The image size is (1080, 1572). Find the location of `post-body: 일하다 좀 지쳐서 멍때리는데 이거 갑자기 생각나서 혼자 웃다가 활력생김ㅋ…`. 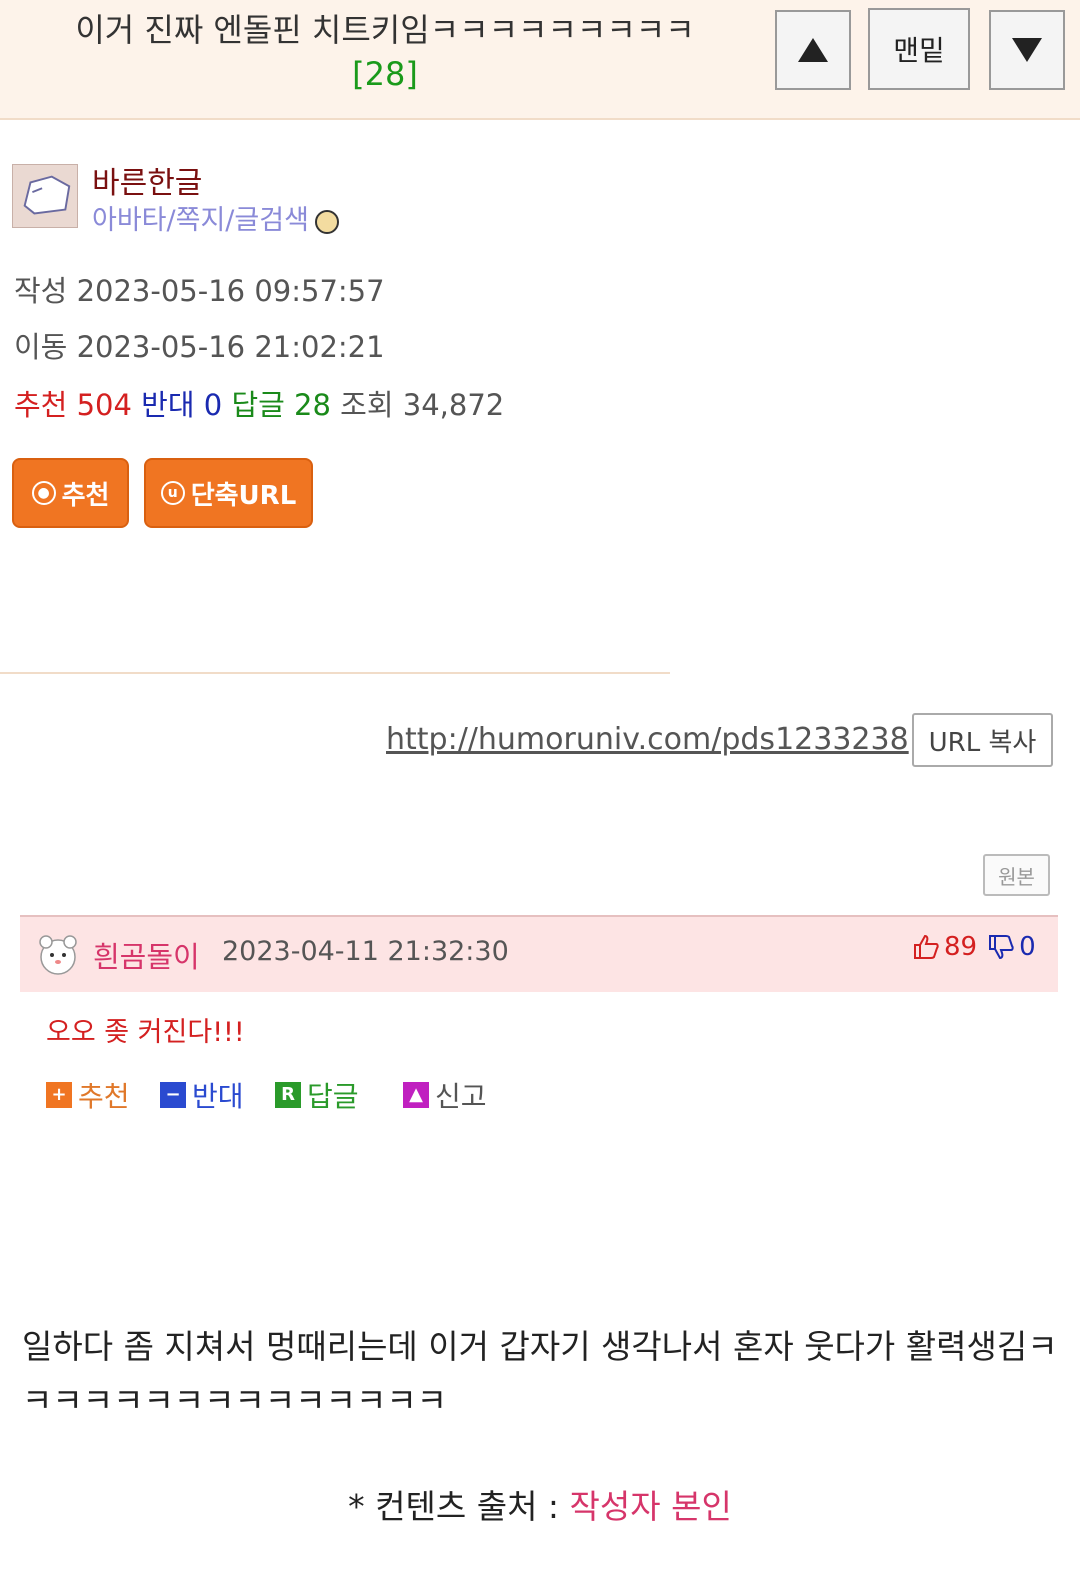

post-body: 일하다 좀 지쳐서 멍때리는데 이거 갑자기 생각나서 혼자 웃다가 활력생김ㅋ… is located at coordinates (540, 1373).